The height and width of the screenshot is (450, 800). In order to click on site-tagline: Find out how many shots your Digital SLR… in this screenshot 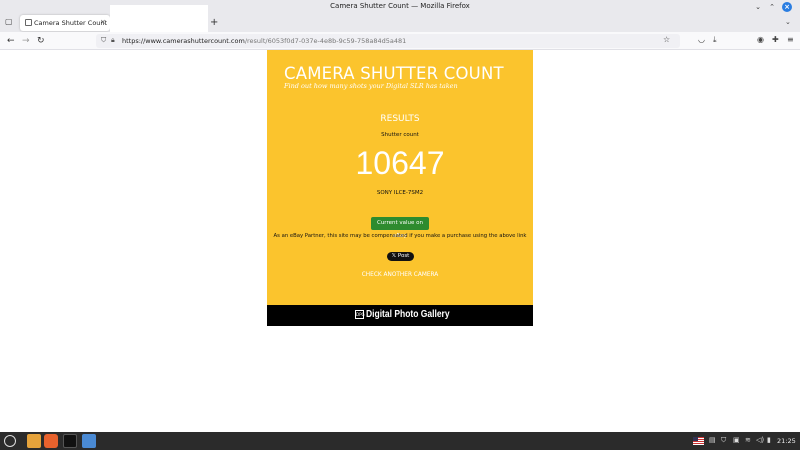, I will do `click(371, 86)`.